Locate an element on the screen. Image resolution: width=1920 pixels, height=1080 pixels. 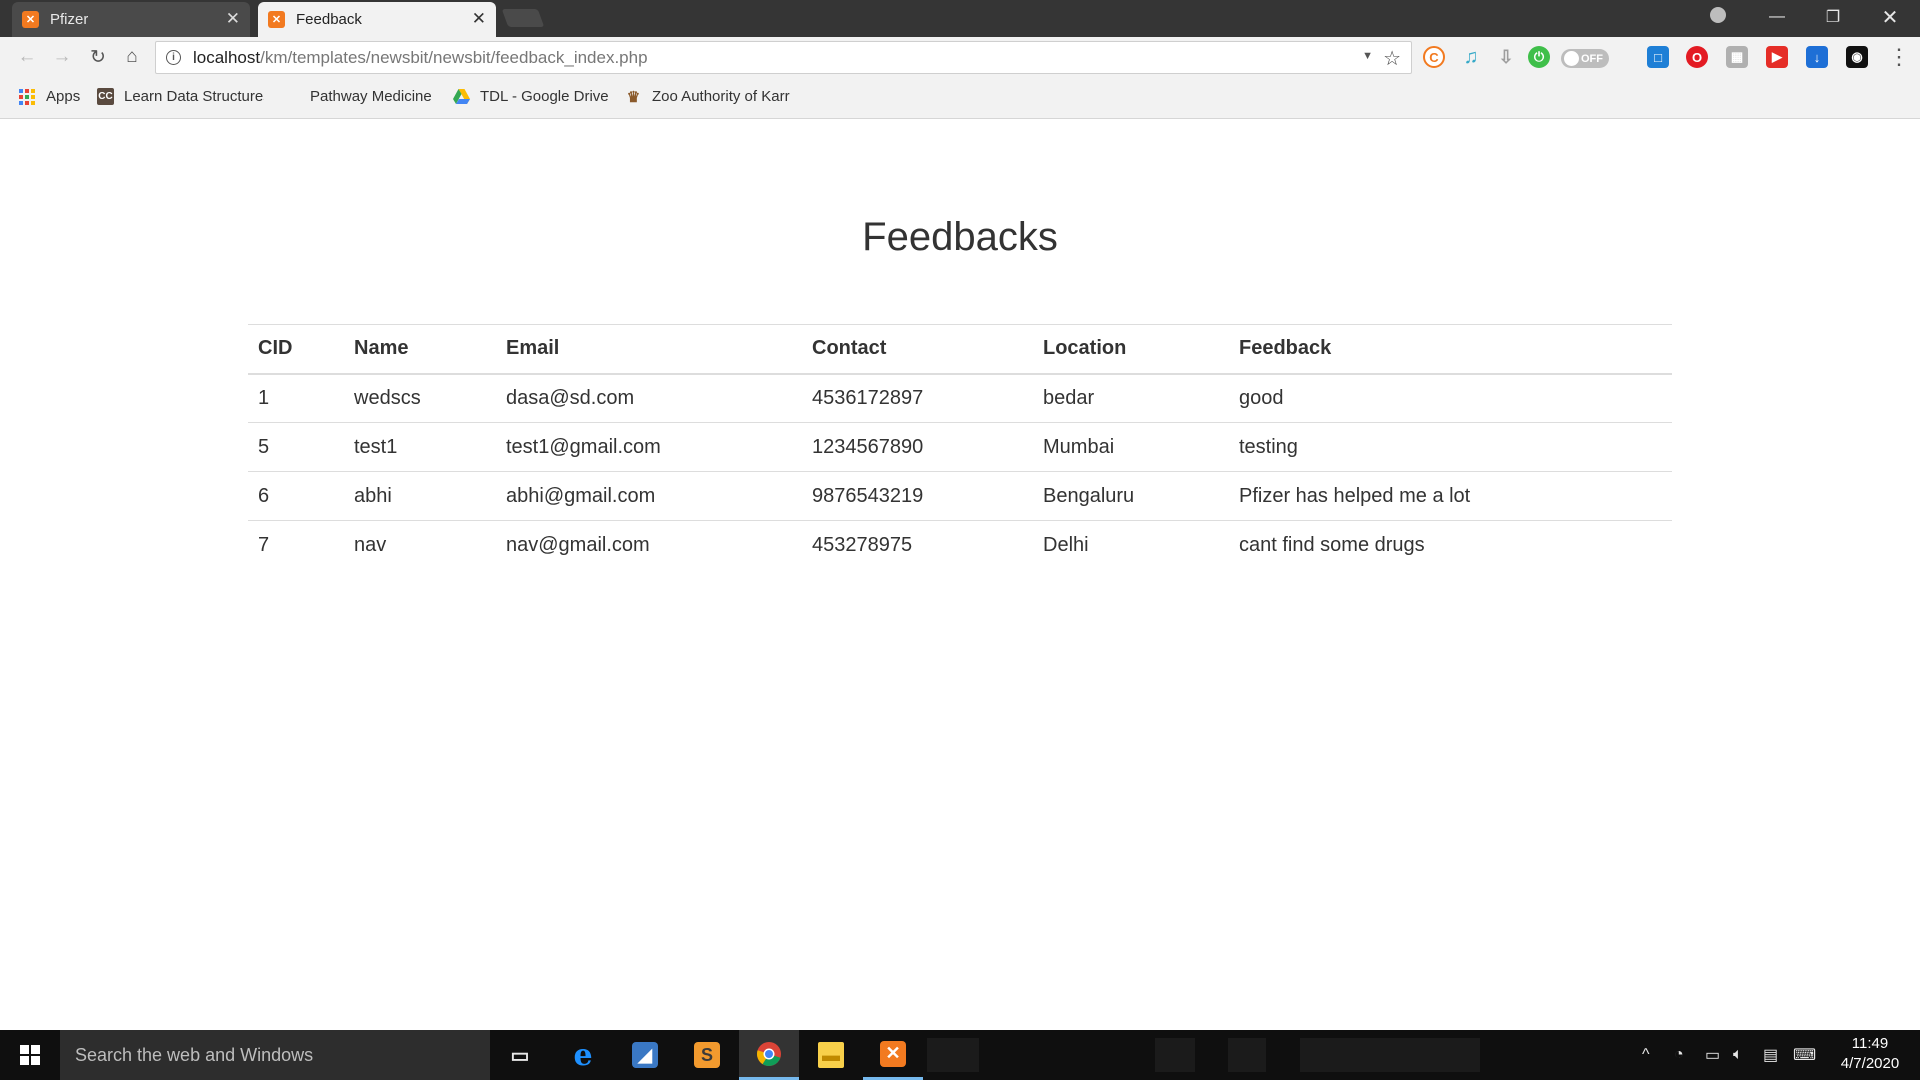
tab-feedback: ✕ Feedback ✕ is located at coordinates (377, 19).